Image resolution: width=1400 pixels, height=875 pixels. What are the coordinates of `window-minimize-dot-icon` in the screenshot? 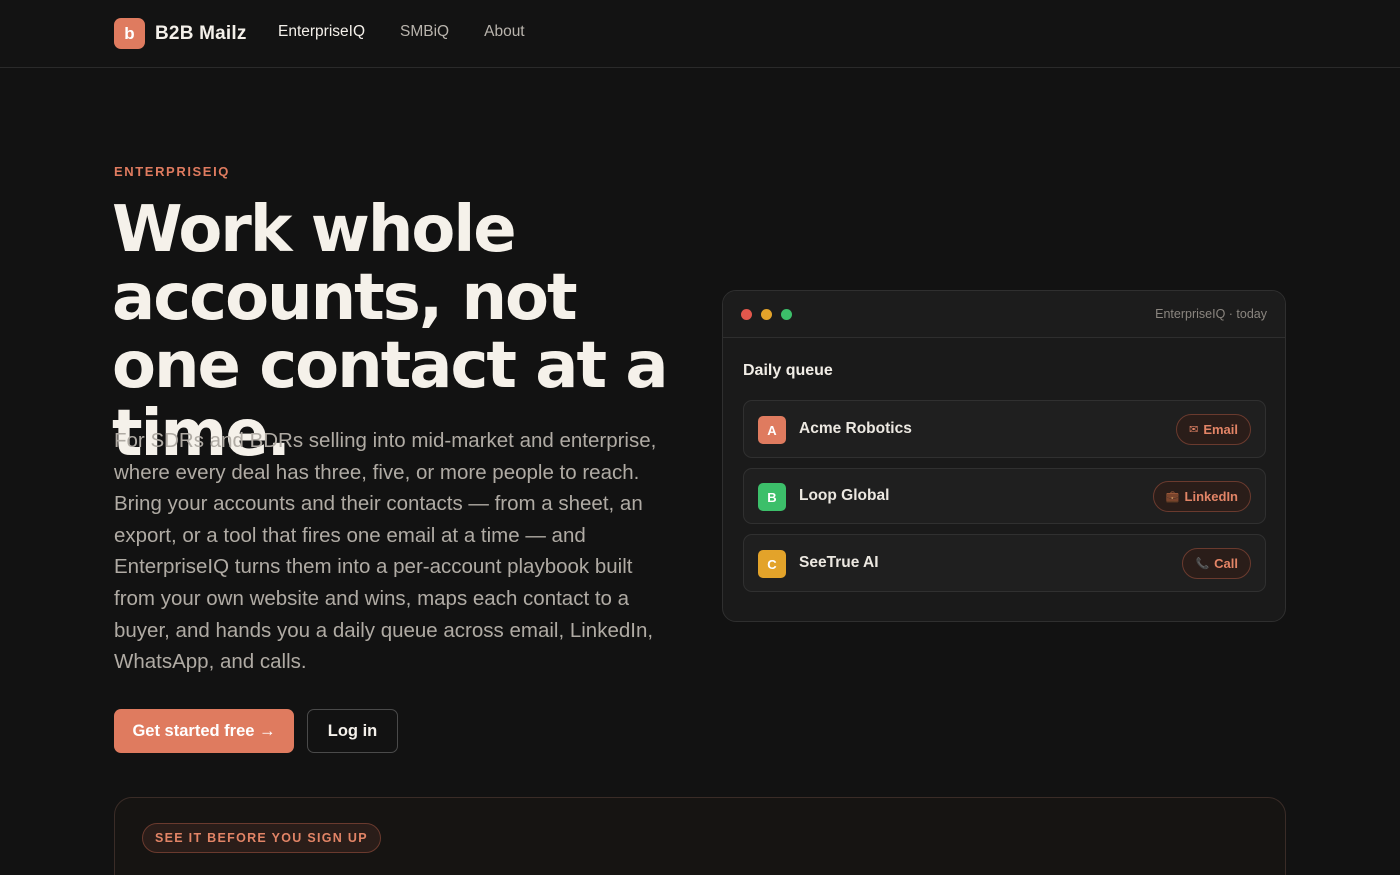 It's located at (766, 314).